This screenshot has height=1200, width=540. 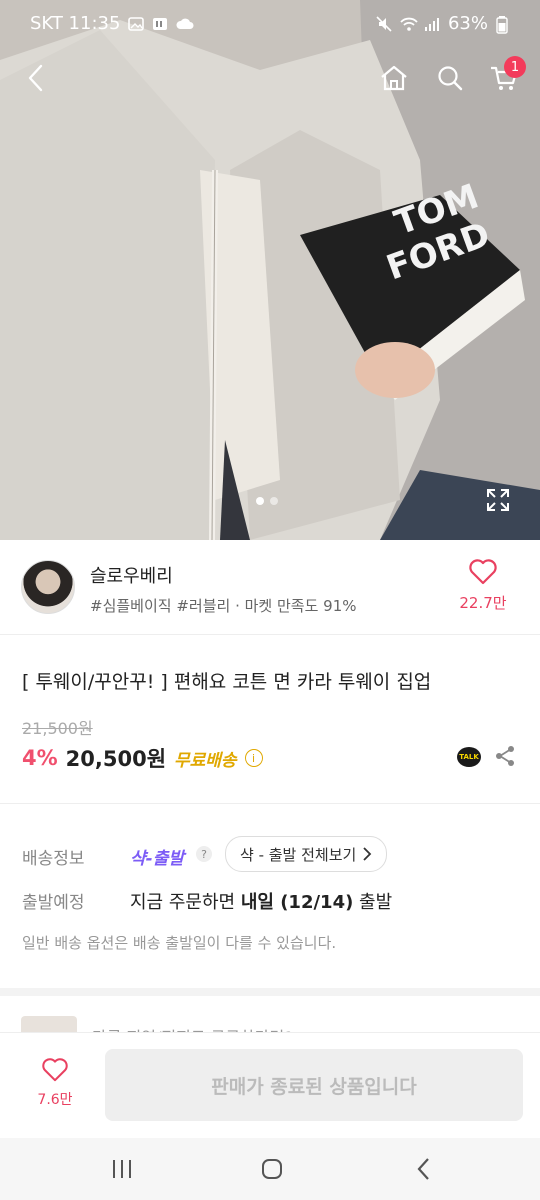 I want to click on battery-icon, so click(x=504, y=24).